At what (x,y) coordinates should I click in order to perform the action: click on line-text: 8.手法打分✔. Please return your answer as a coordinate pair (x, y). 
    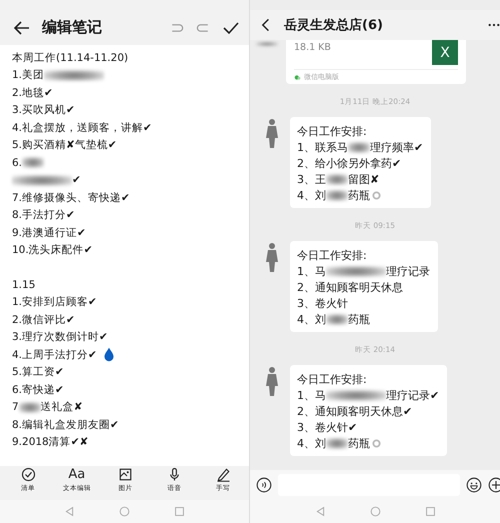
    Looking at the image, I should click on (43, 215).